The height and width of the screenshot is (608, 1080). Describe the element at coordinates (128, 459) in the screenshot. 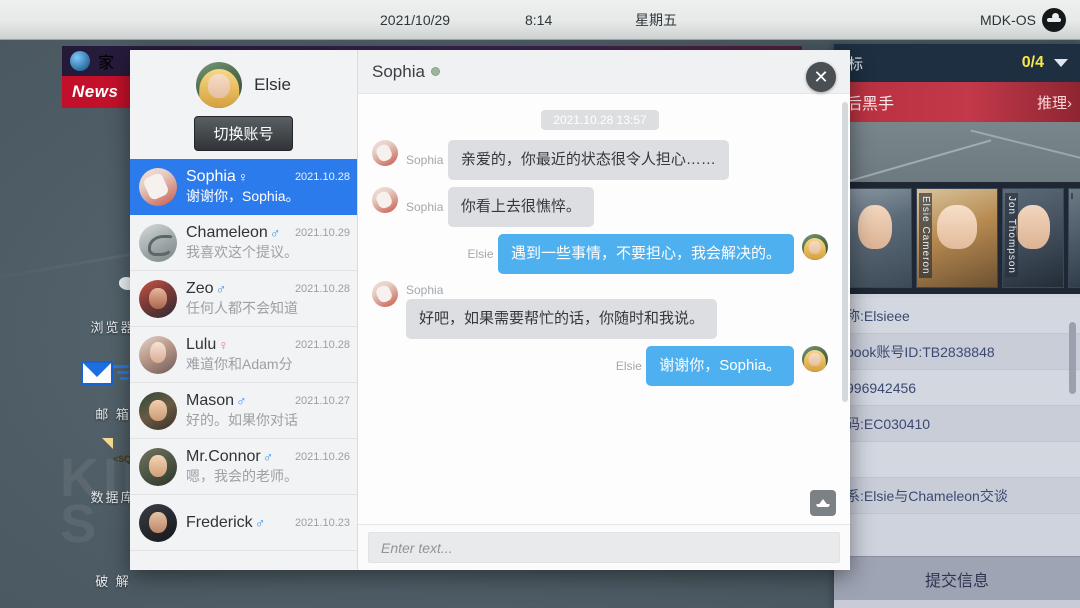

I see `sql-file-icon: <SQL>` at that location.